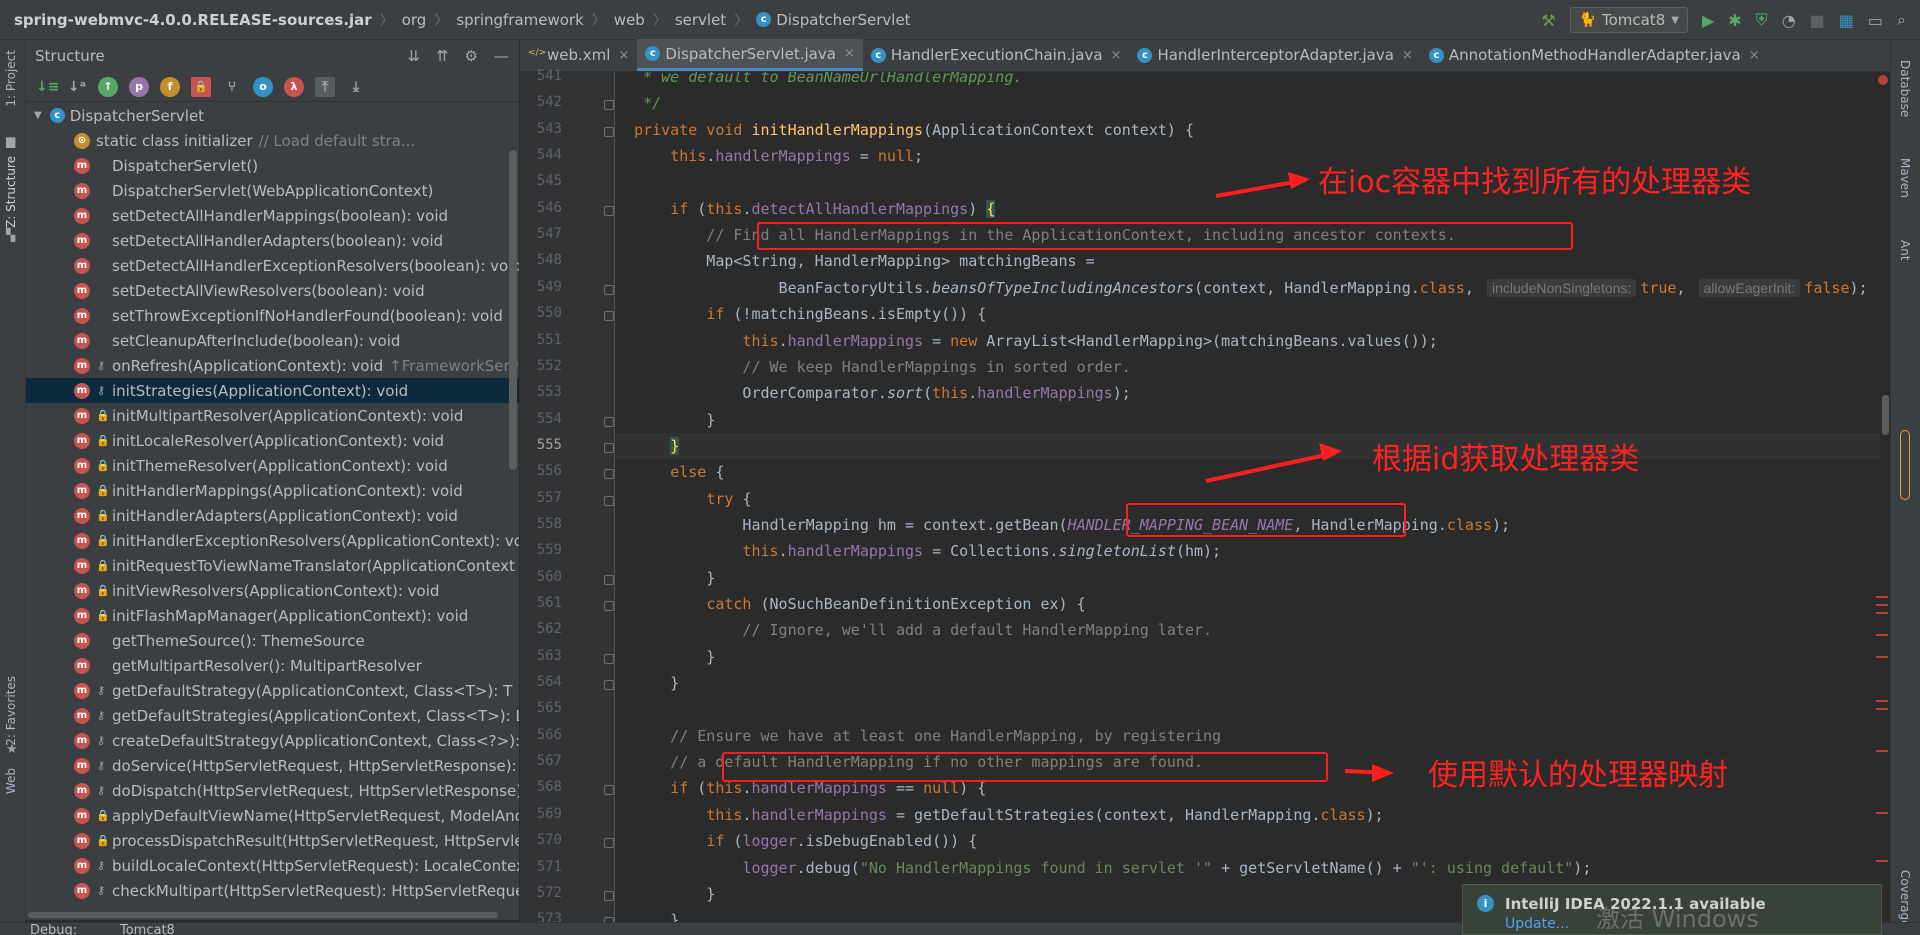  Describe the element at coordinates (11, 781) in the screenshot. I see `web-tool-tab: Web` at that location.